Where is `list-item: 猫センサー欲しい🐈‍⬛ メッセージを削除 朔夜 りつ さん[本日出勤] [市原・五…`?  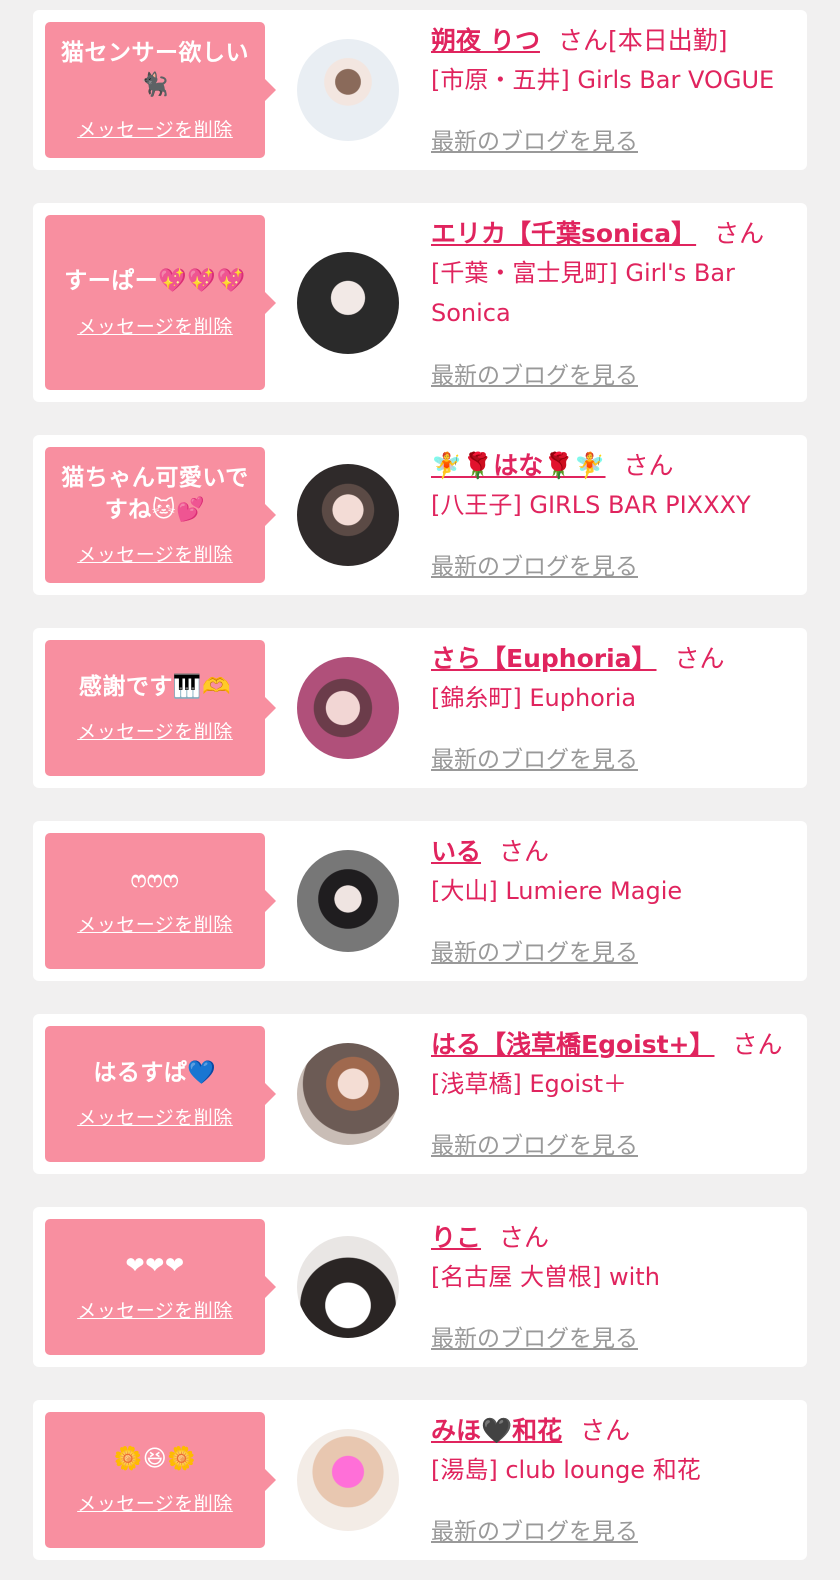
list-item: 猫センサー欲しい🐈‍⬛ メッセージを削除 朔夜 りつ さん[本日出勤] [市原・五… is located at coordinates (420, 90).